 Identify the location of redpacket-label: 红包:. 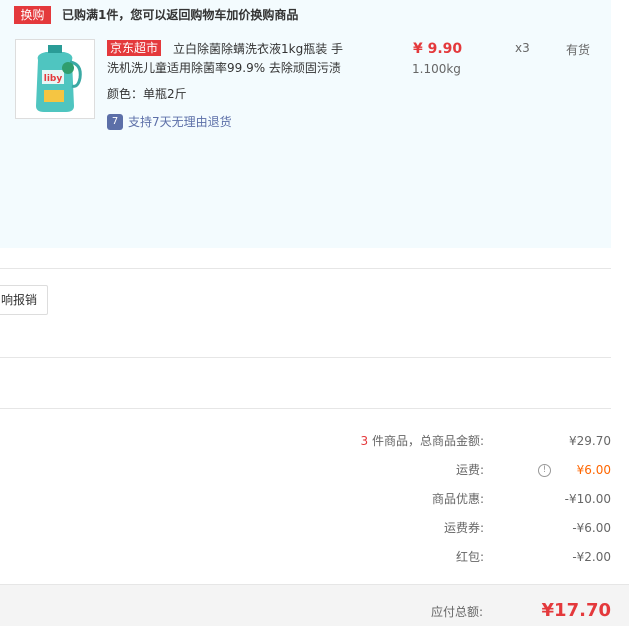
(469, 557).